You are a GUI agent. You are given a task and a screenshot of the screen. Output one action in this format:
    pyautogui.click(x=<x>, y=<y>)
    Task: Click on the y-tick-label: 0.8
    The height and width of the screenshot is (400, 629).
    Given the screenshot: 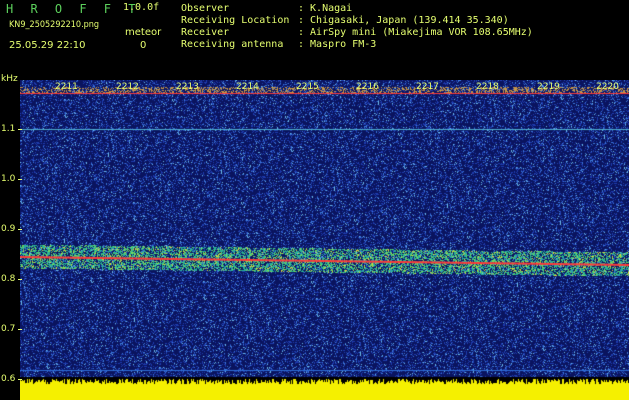 What is the action you would take?
    pyautogui.click(x=8, y=279)
    